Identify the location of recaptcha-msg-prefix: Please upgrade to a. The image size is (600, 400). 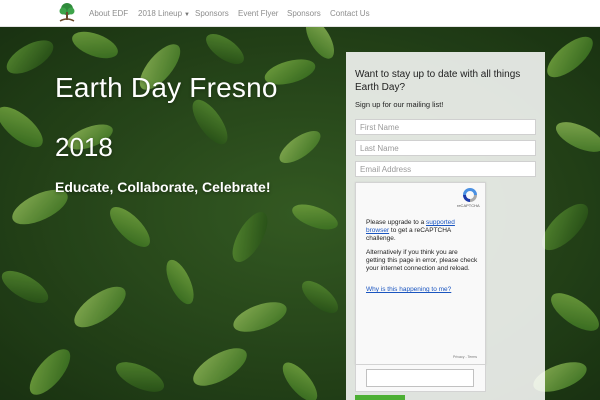
(396, 222).